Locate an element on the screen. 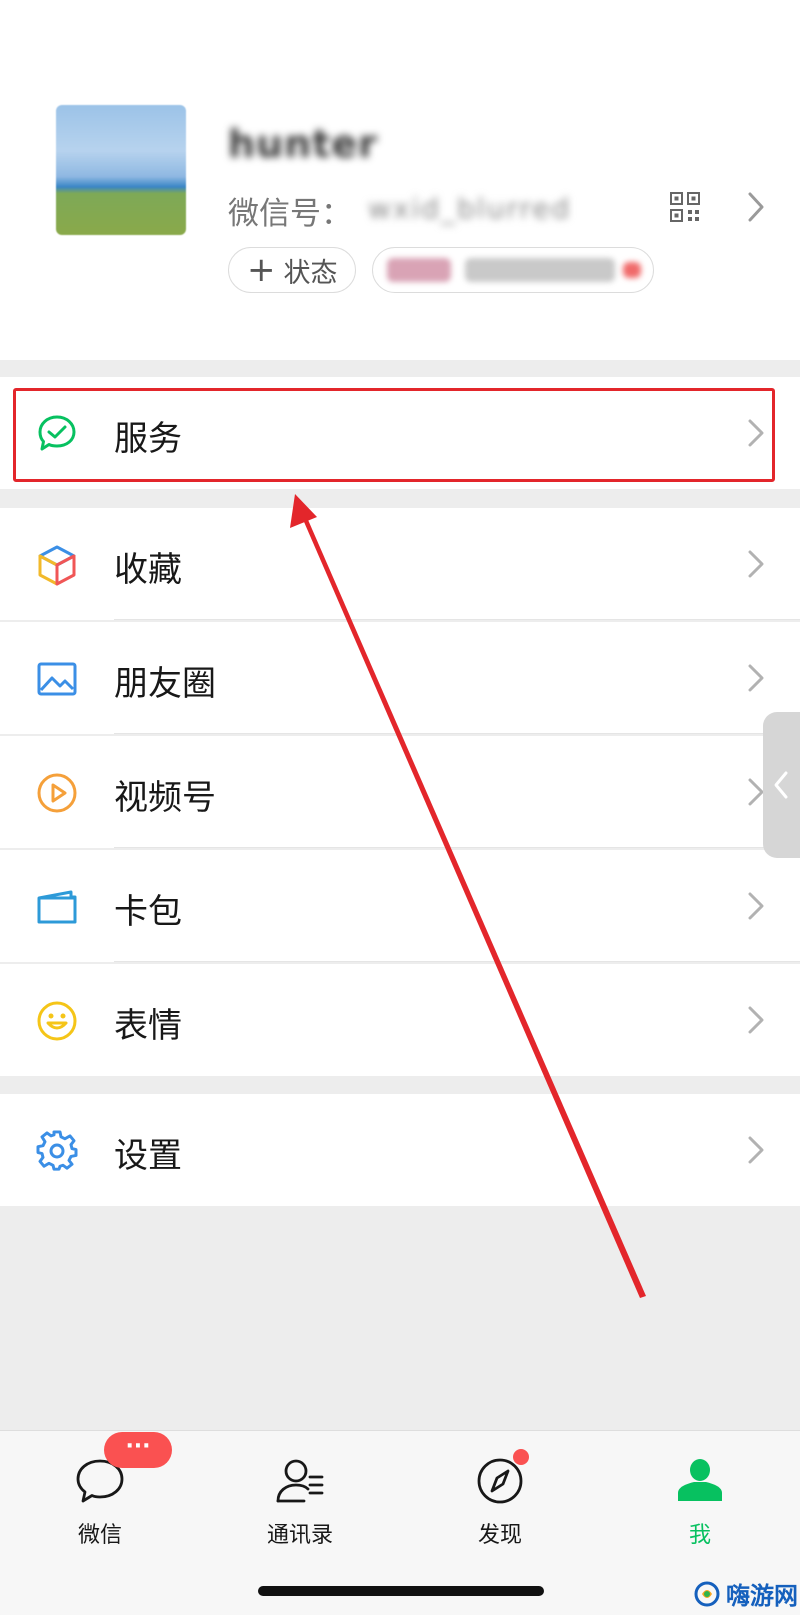  contacts-icon is located at coordinates (300, 1481).